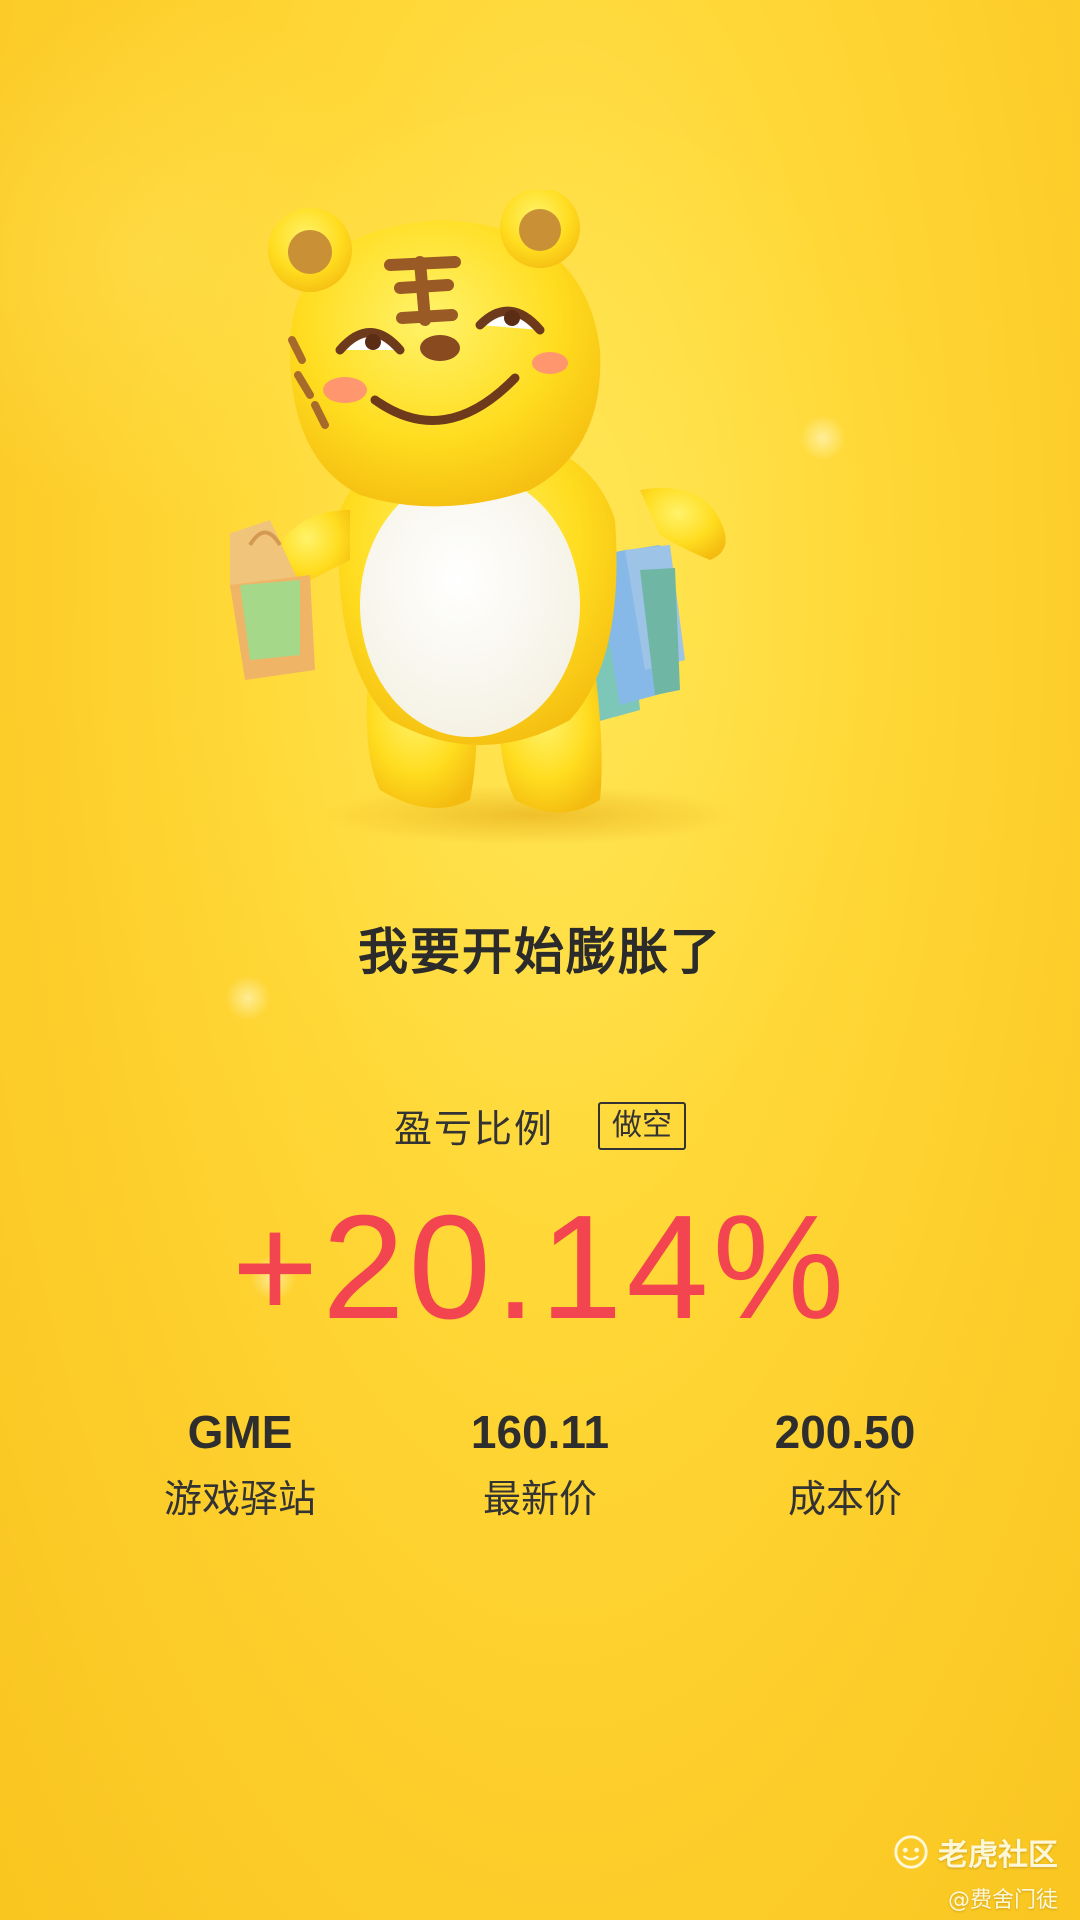 This screenshot has width=1080, height=1920. What do you see at coordinates (550, 363) in the screenshot?
I see `right-cheek` at bounding box center [550, 363].